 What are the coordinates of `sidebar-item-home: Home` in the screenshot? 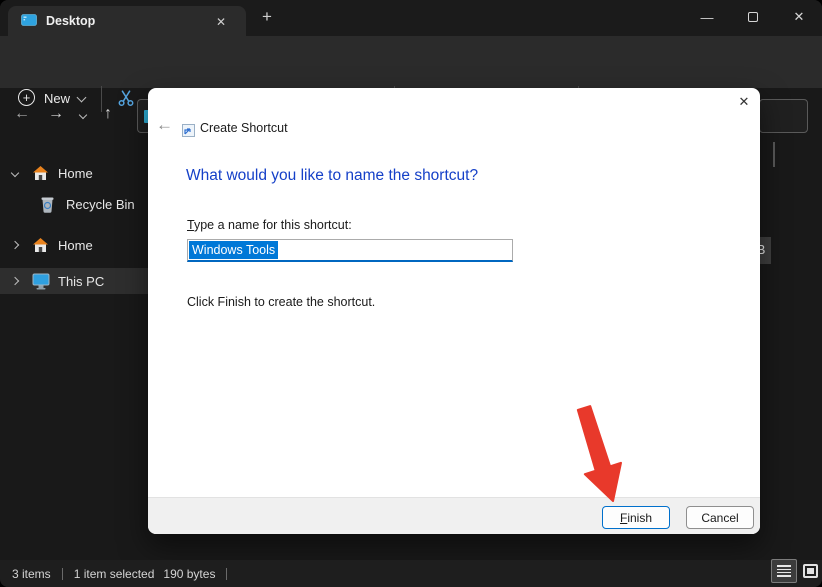 It's located at (74, 245).